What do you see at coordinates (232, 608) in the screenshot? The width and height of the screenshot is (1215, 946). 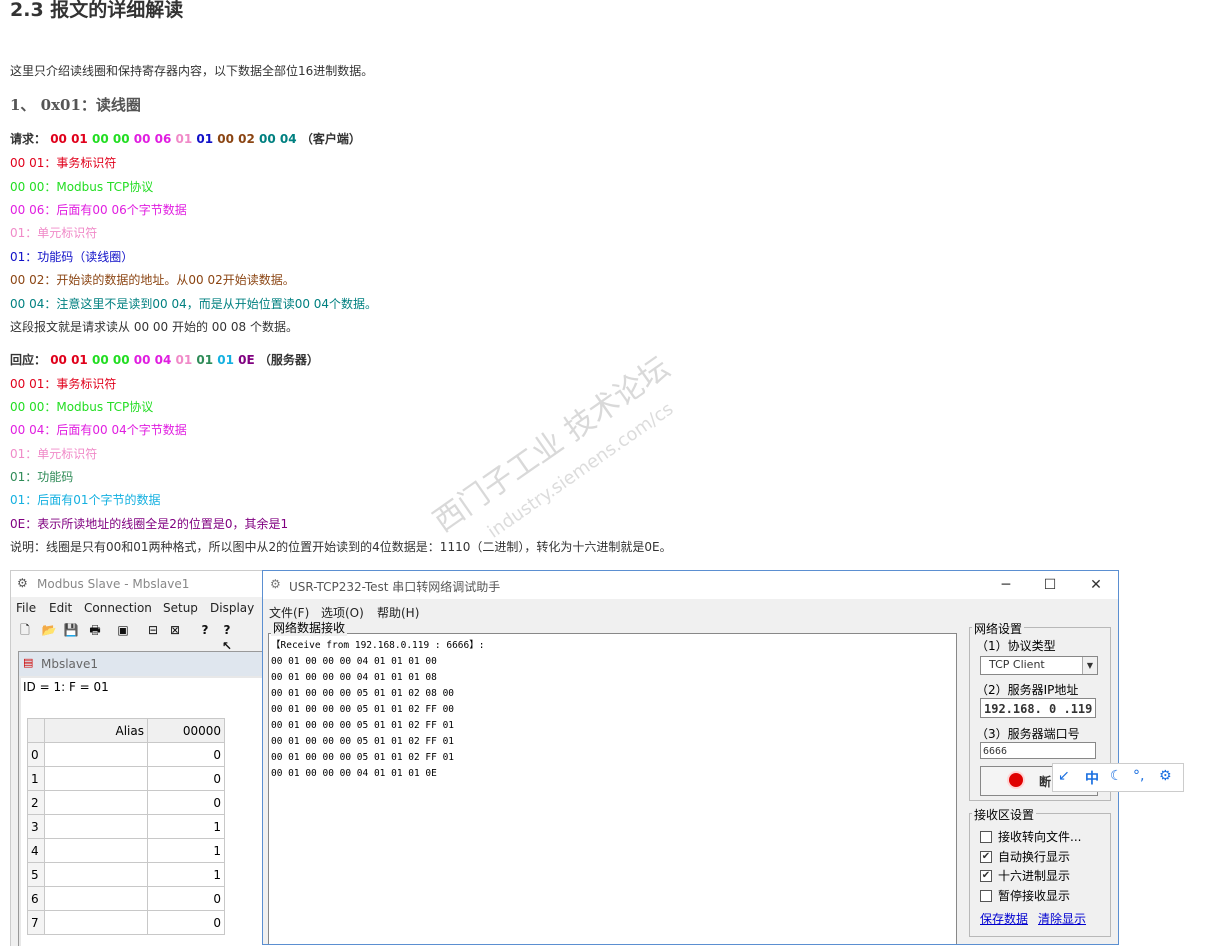 I see `menu-display: Display` at bounding box center [232, 608].